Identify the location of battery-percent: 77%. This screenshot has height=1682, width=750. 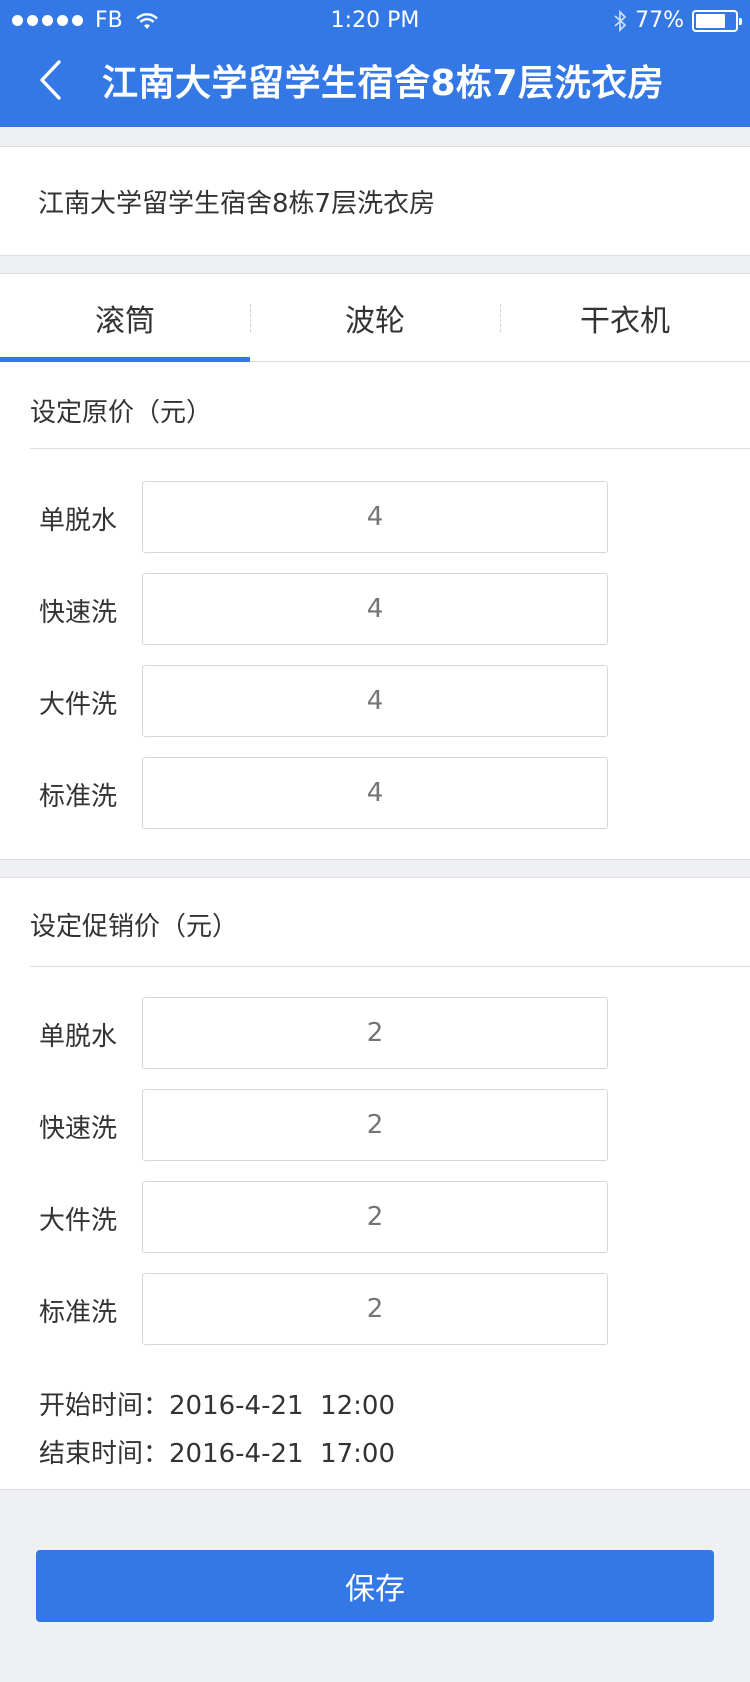
(659, 20).